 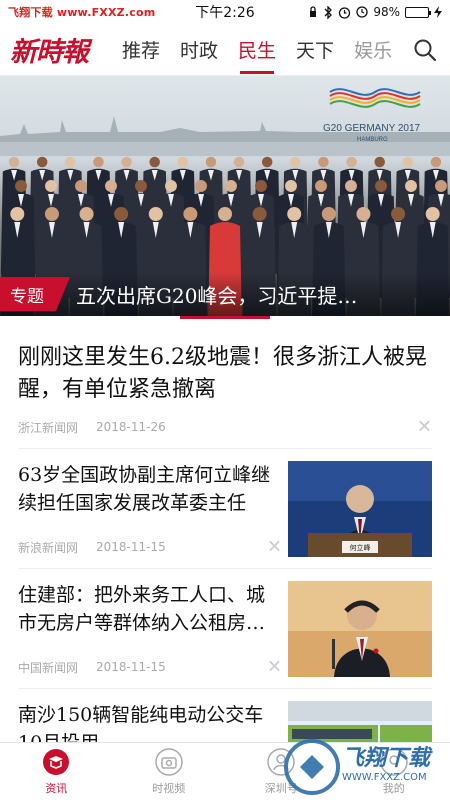 I want to click on nav-news: 资讯, so click(x=56, y=771).